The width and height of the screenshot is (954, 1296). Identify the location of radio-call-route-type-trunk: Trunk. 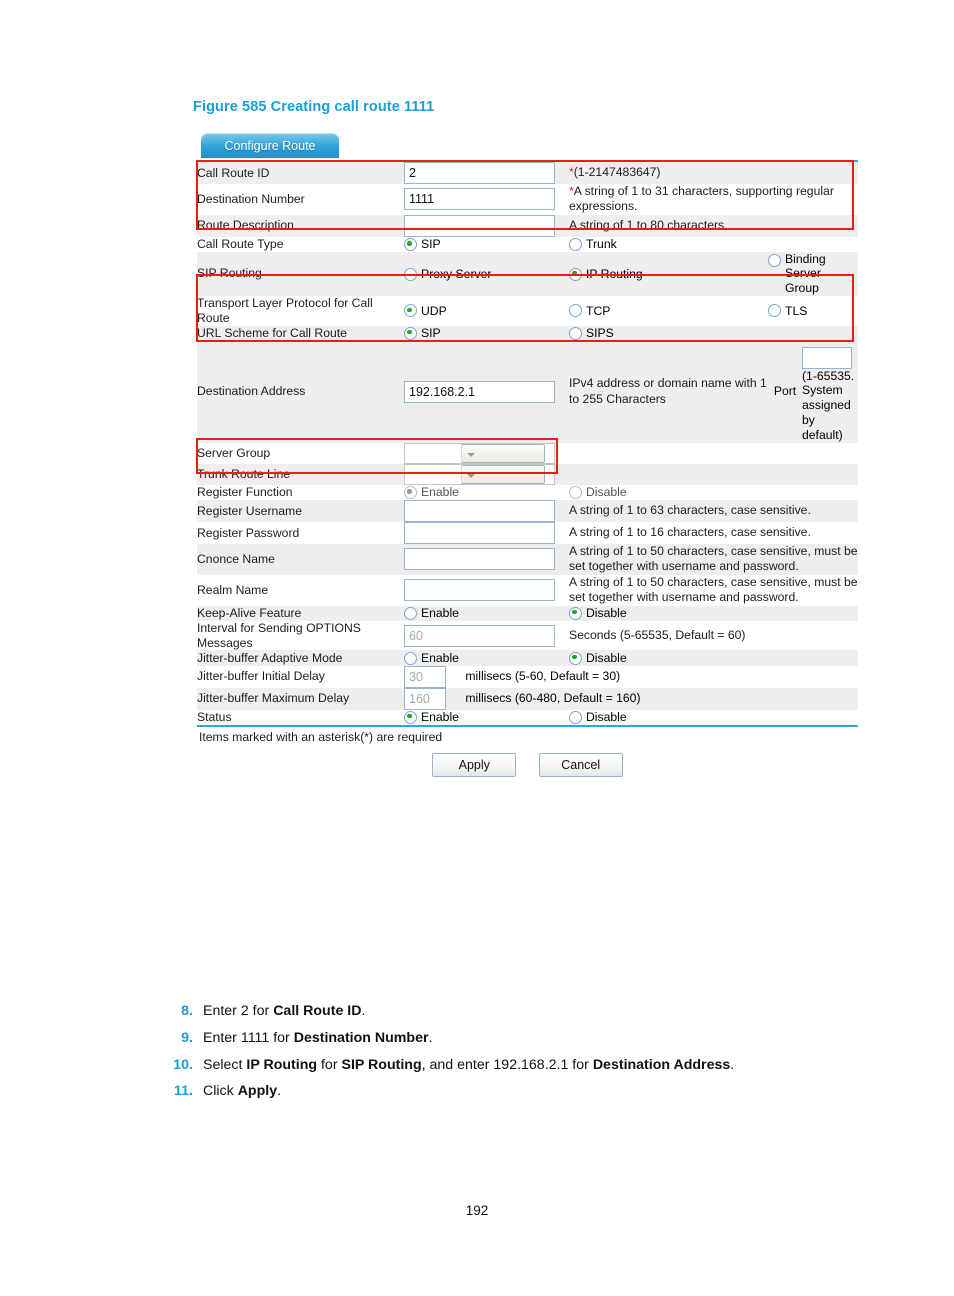
(593, 244).